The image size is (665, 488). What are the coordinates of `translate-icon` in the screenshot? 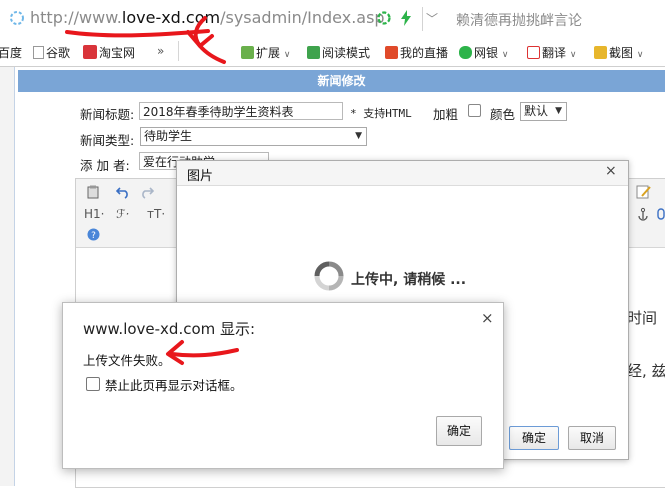 It's located at (533, 52).